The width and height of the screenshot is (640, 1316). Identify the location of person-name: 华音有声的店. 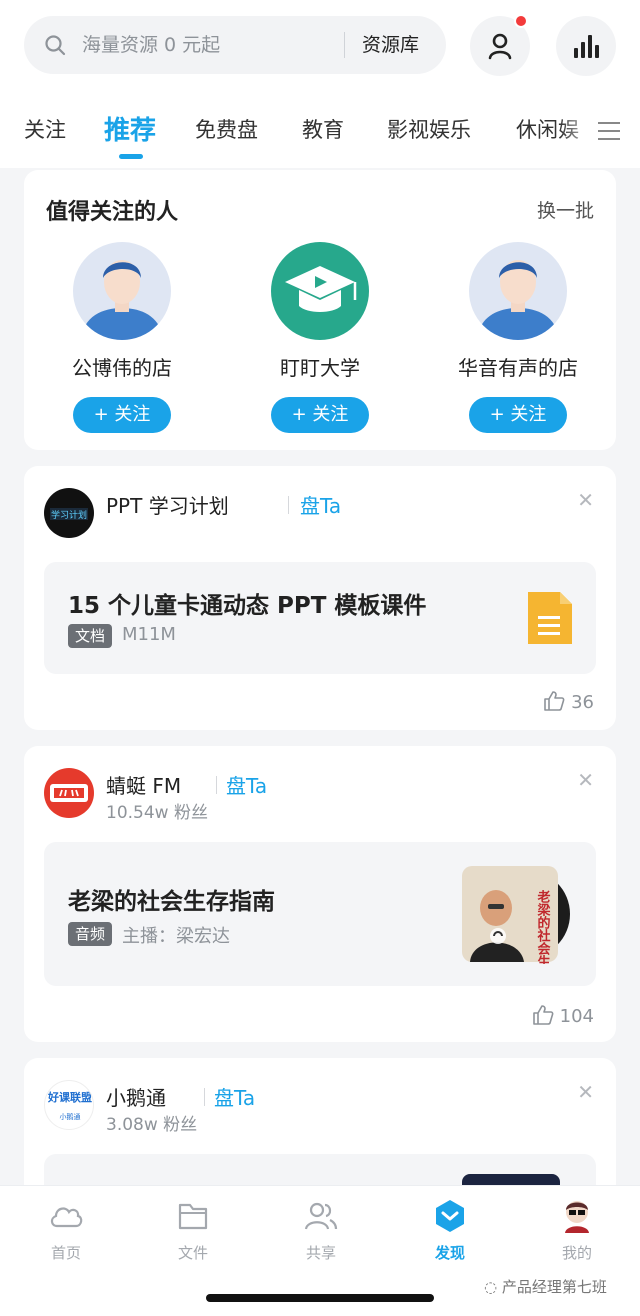
(518, 368).